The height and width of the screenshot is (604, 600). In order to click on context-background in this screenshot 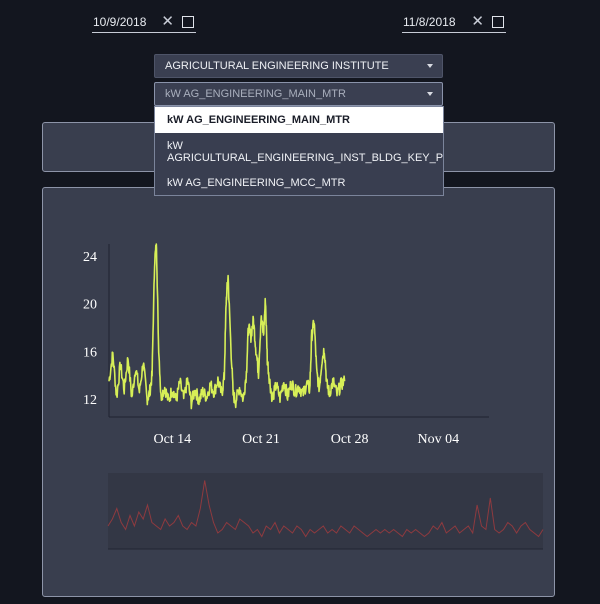, I will do `click(325, 511)`.